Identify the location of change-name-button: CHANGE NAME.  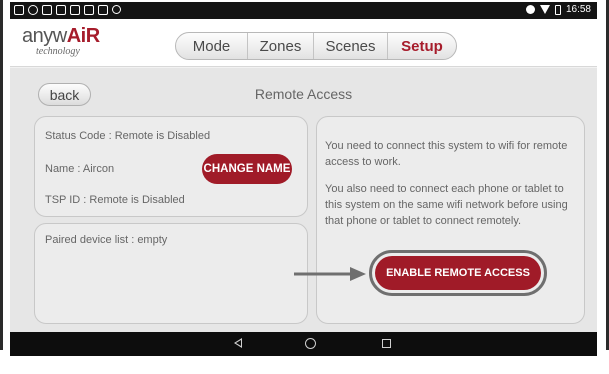
(247, 169).